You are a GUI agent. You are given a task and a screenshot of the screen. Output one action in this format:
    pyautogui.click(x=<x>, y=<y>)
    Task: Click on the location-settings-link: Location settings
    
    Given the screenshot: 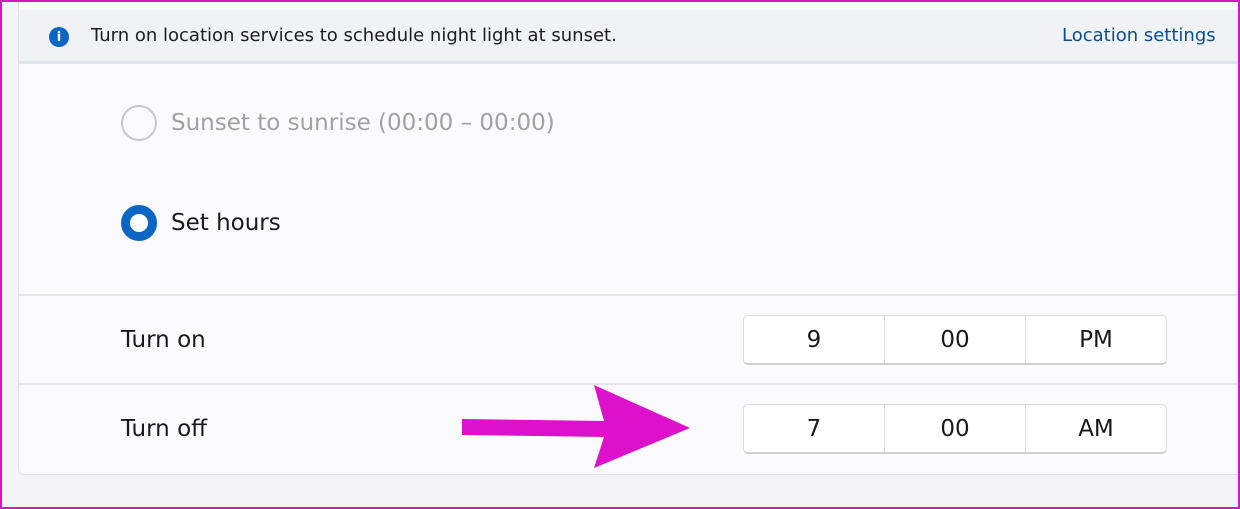 What is the action you would take?
    pyautogui.click(x=1139, y=35)
    